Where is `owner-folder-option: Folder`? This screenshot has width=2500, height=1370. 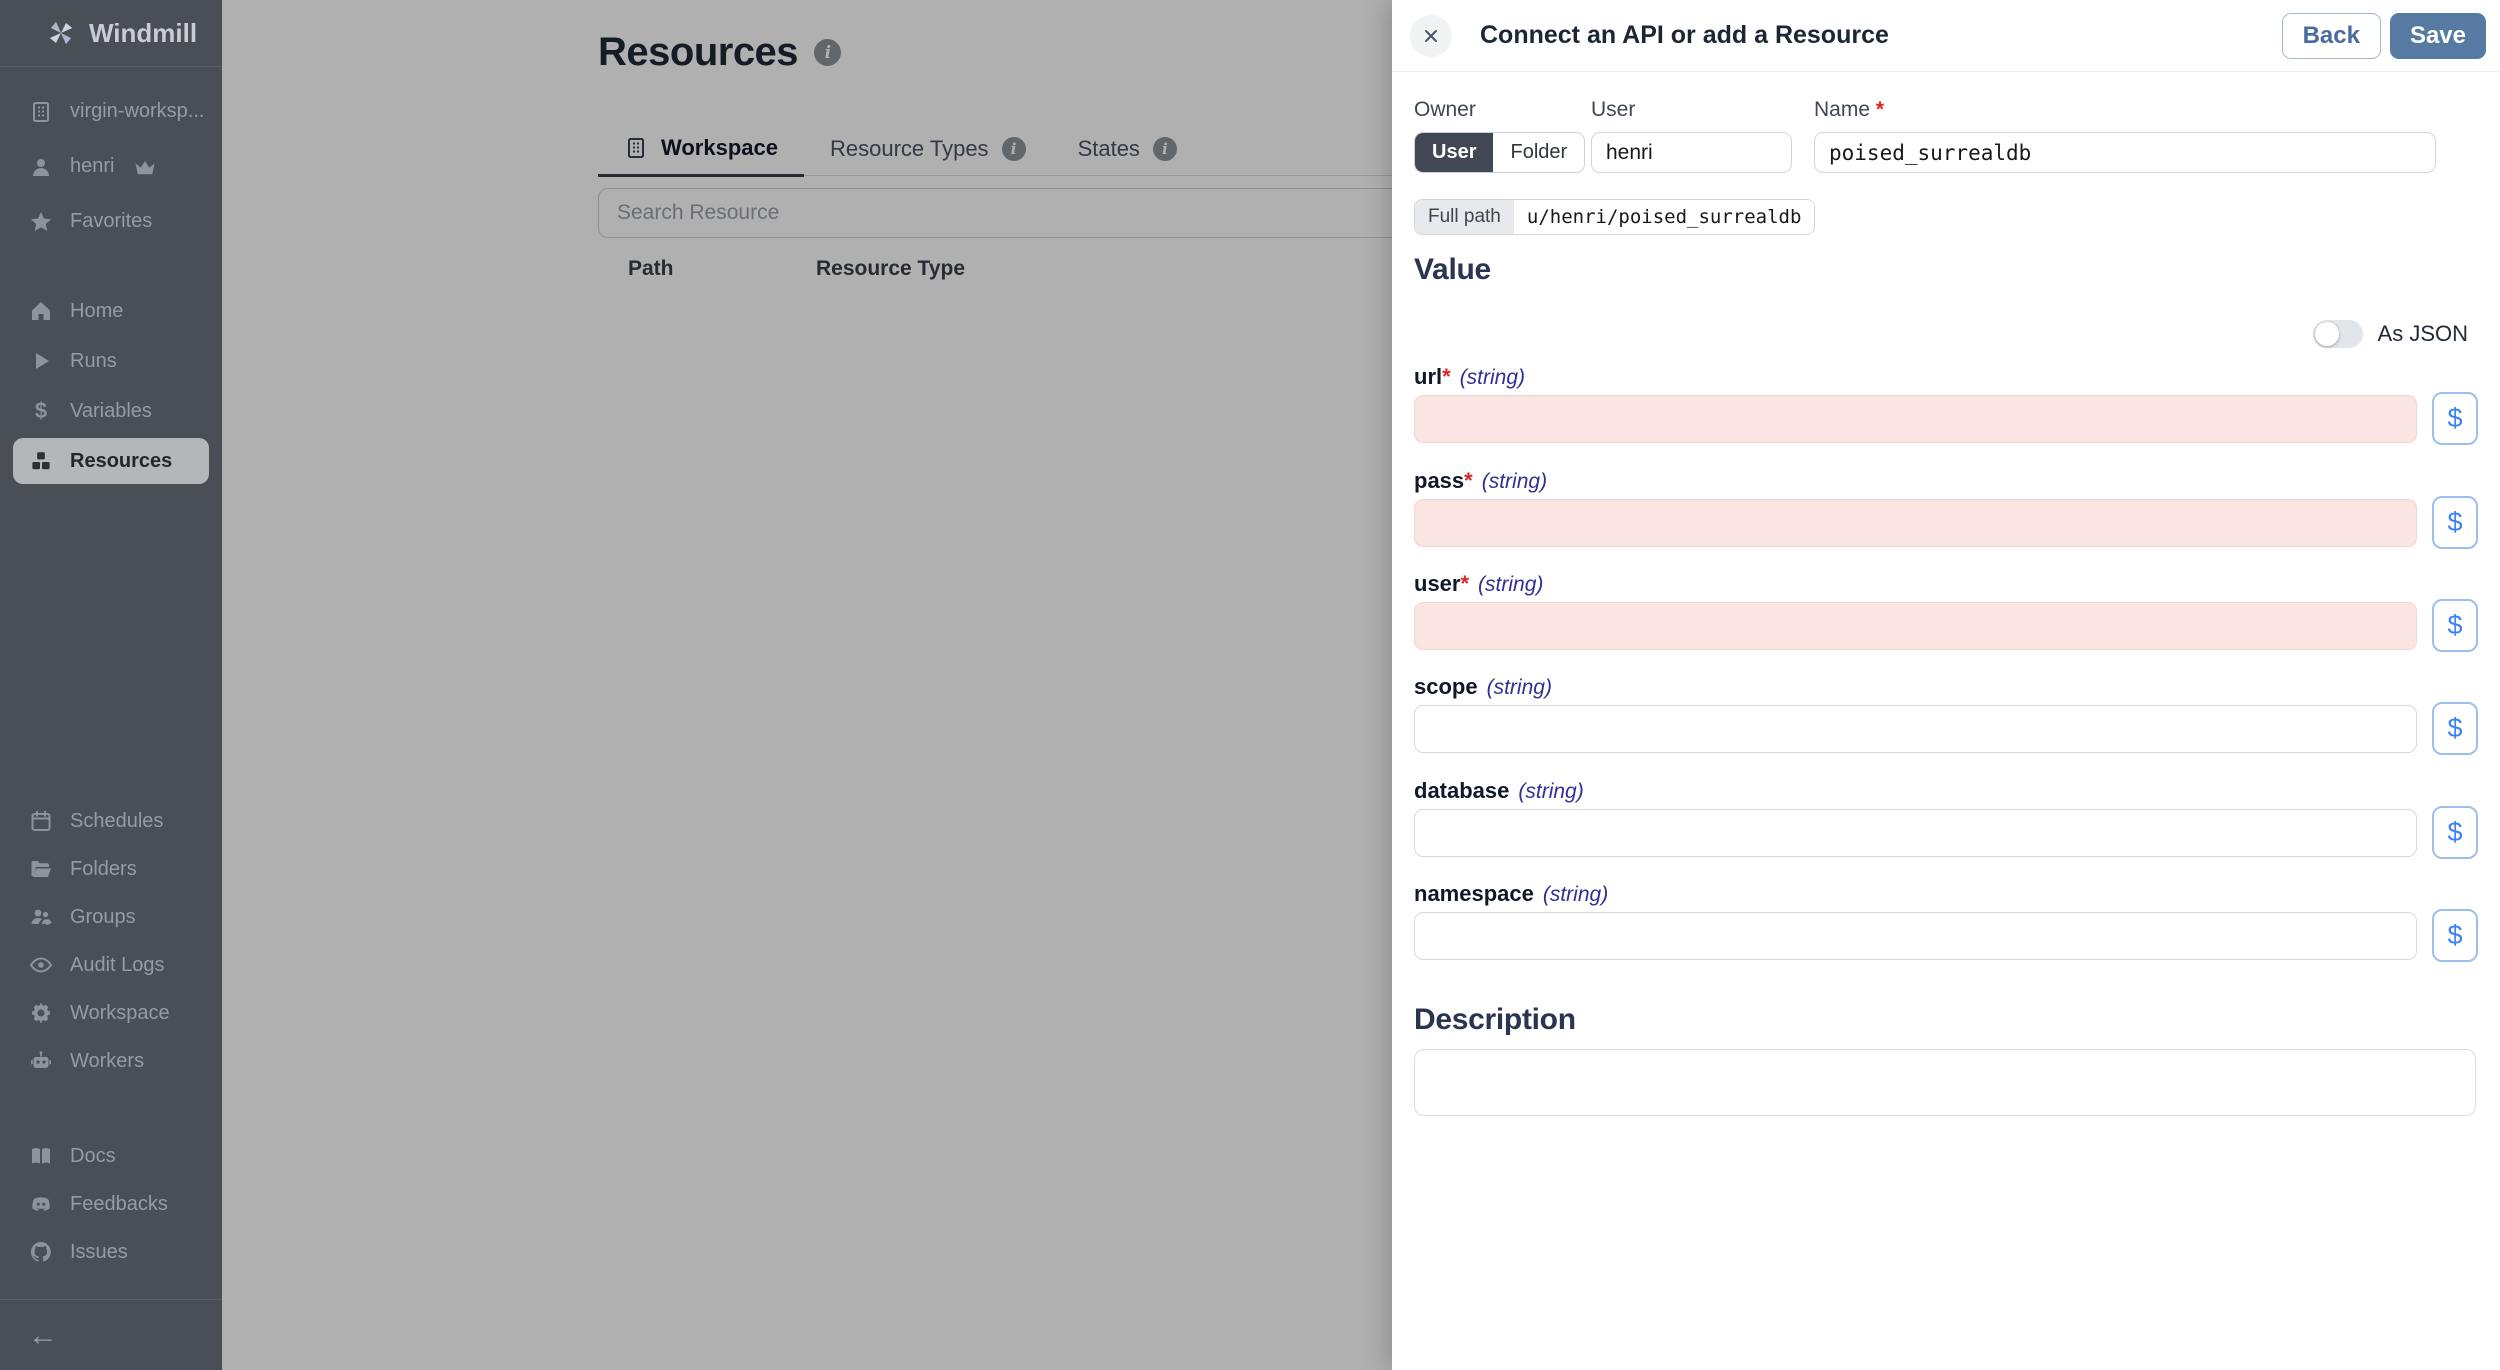
owner-folder-option: Folder is located at coordinates (1539, 152).